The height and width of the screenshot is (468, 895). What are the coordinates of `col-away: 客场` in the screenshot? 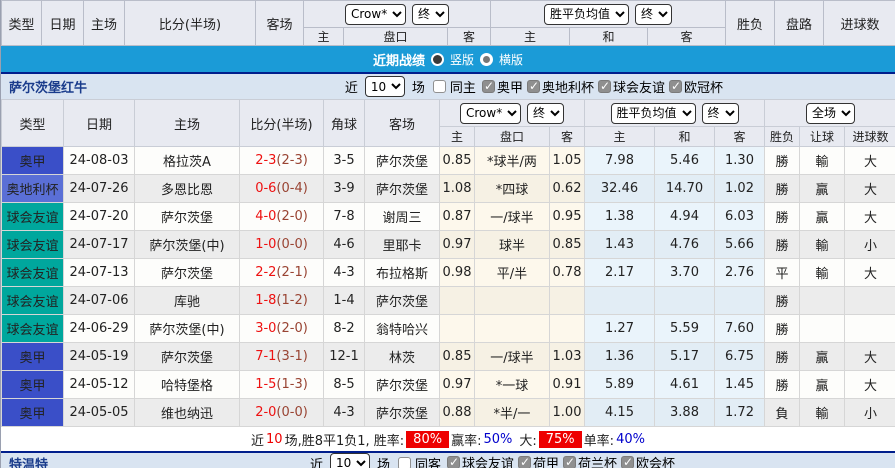 It's located at (279, 23).